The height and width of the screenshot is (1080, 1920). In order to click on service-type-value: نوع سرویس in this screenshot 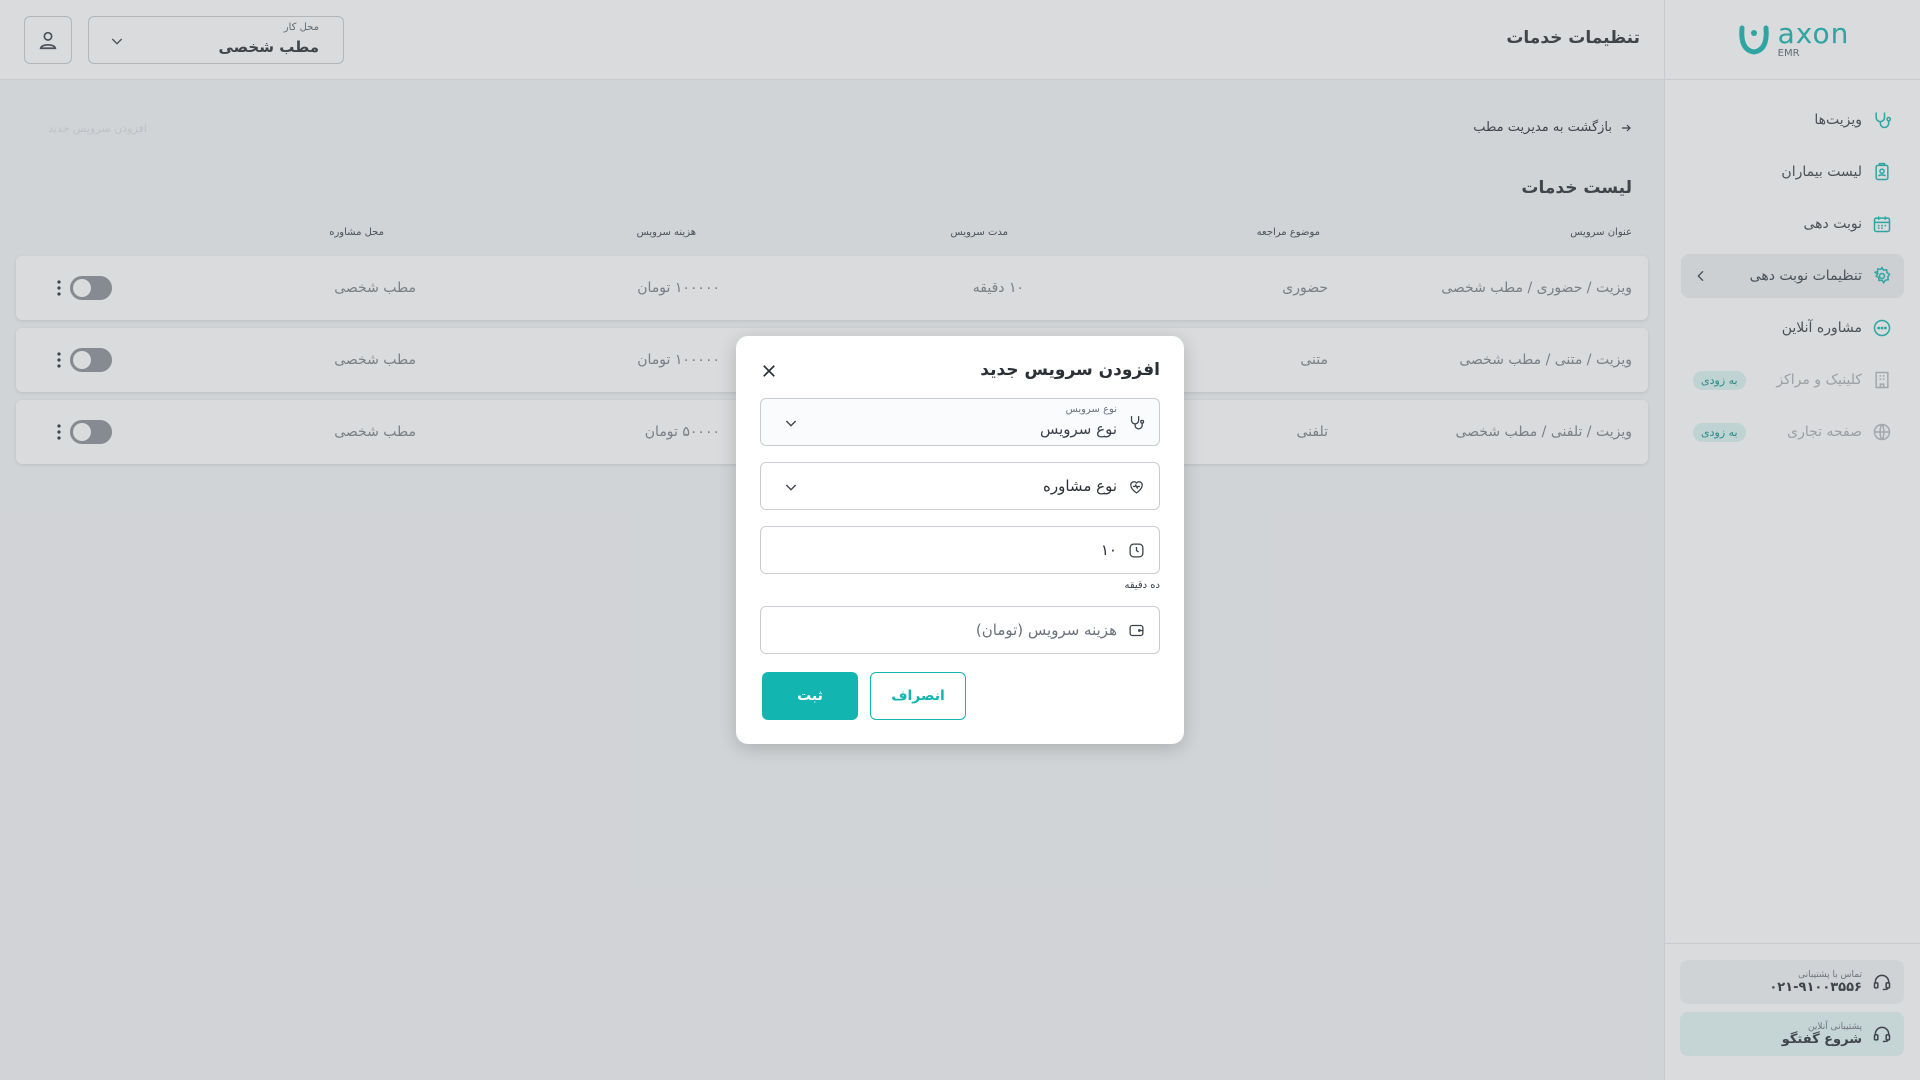, I will do `click(1078, 429)`.